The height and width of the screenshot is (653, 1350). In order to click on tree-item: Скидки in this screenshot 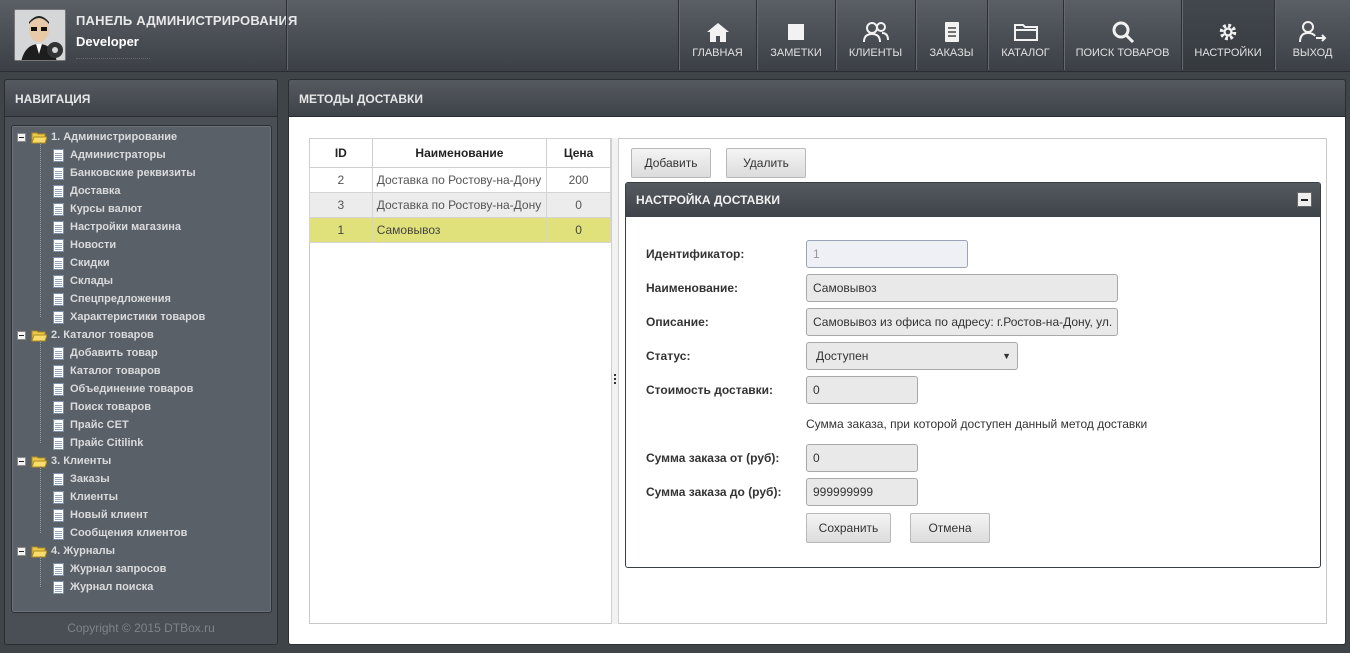, I will do `click(81, 263)`.